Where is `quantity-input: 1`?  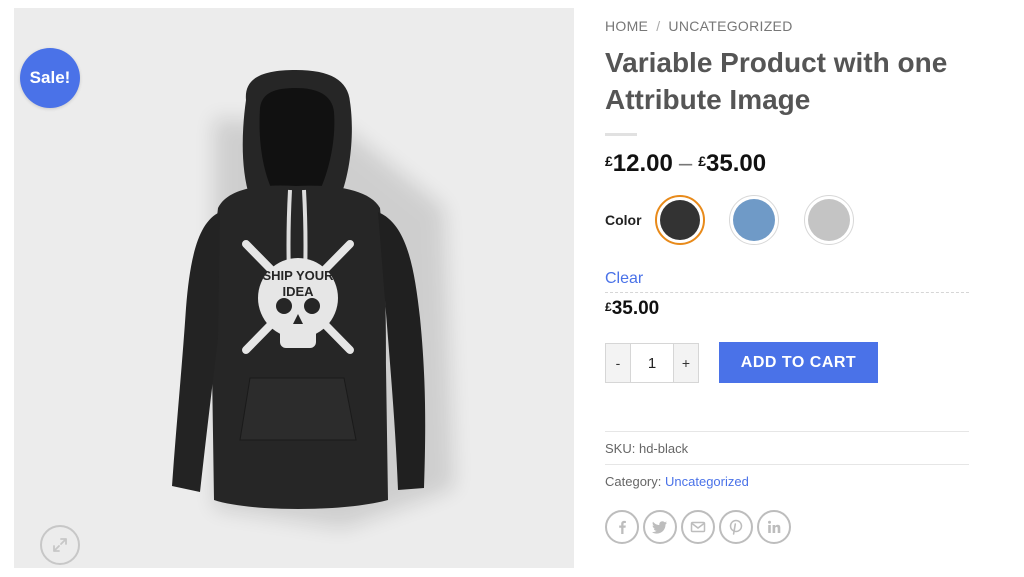
quantity-input: 1 is located at coordinates (652, 363).